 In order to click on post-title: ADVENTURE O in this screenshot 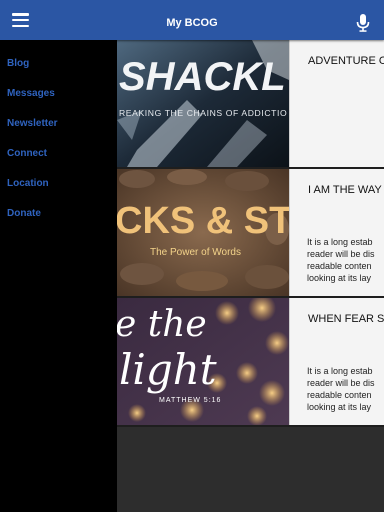, I will do `click(346, 61)`.